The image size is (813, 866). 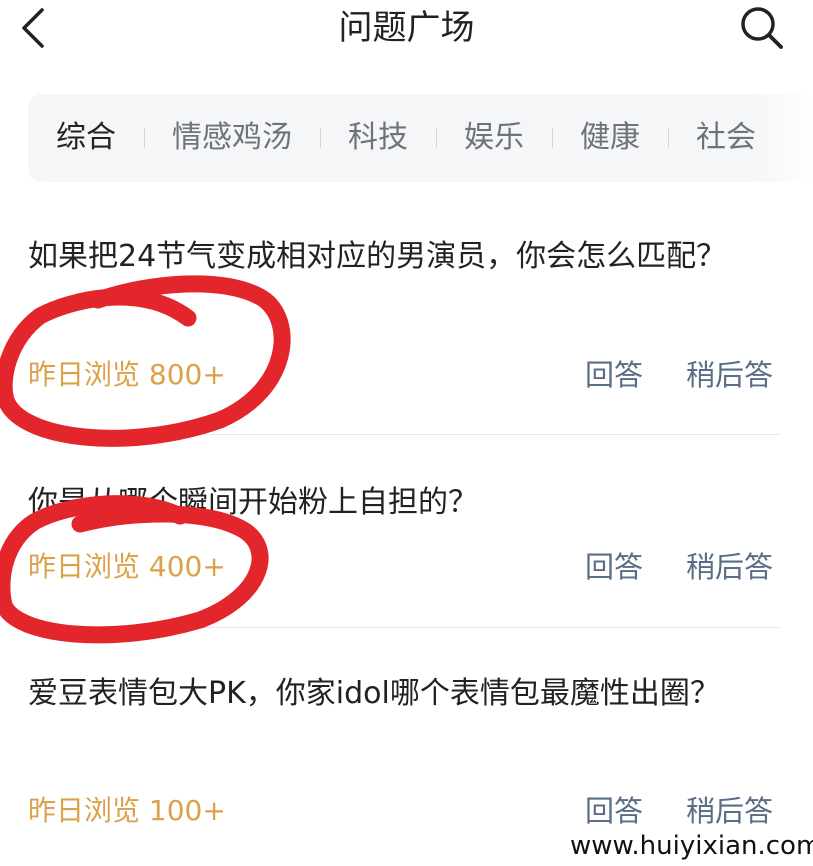 I want to click on tab-tech: 科技, so click(x=378, y=138).